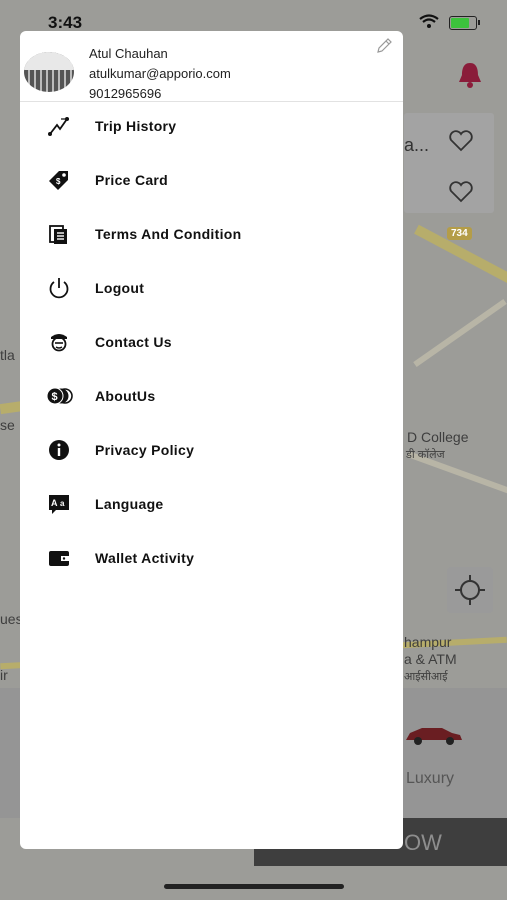 This screenshot has width=507, height=900. I want to click on avatar, so click(49, 72).